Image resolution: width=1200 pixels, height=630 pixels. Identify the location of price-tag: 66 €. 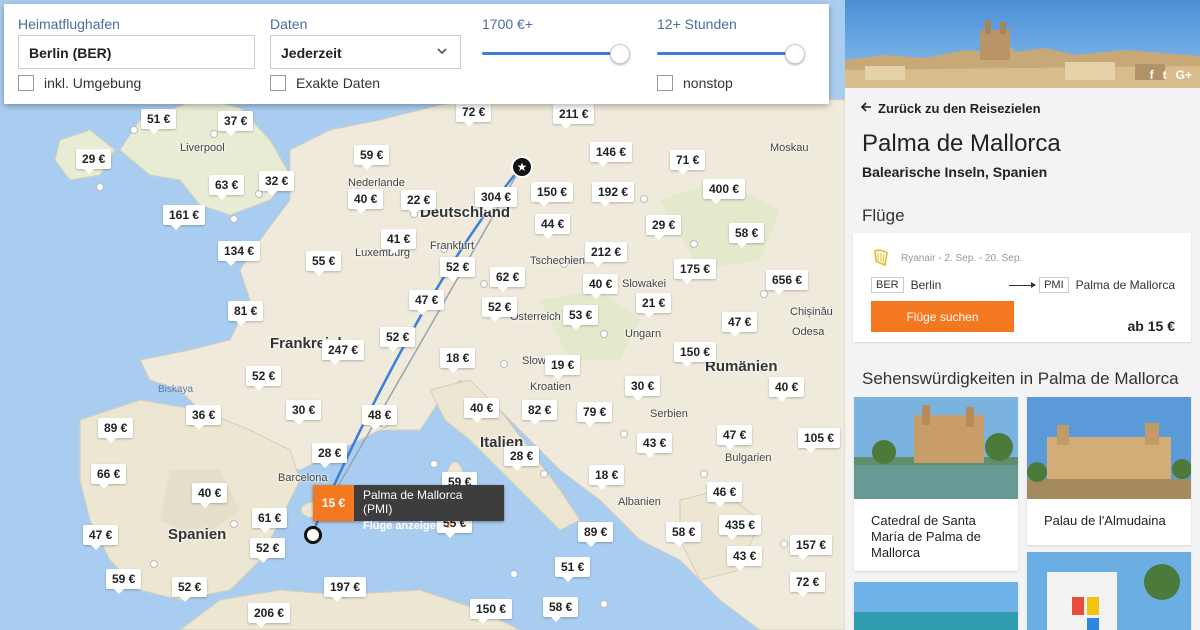
(109, 476).